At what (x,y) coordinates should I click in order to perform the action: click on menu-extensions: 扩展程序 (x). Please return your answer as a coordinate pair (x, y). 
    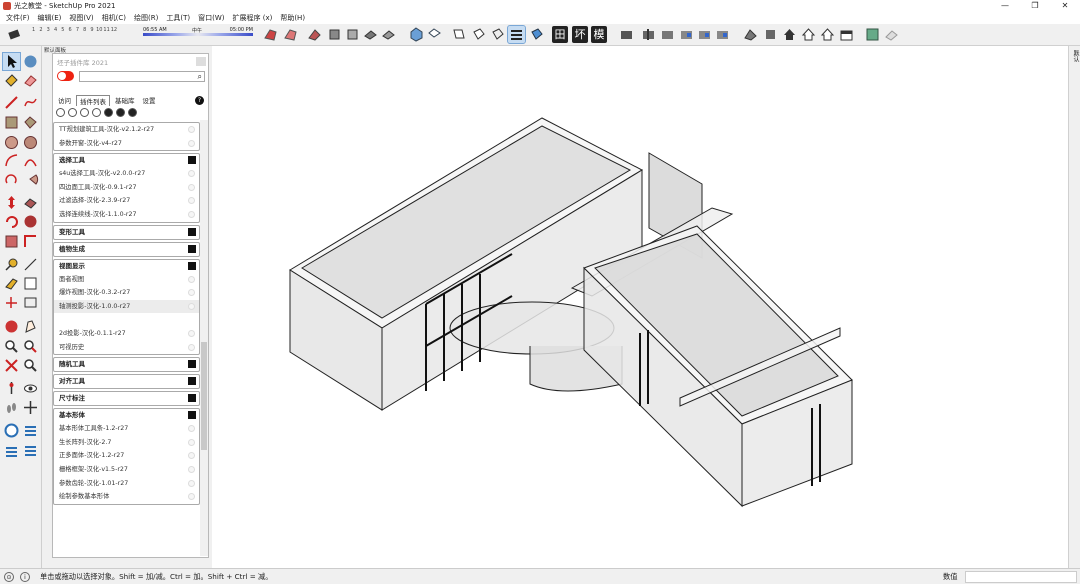
    Looking at the image, I should click on (252, 18).